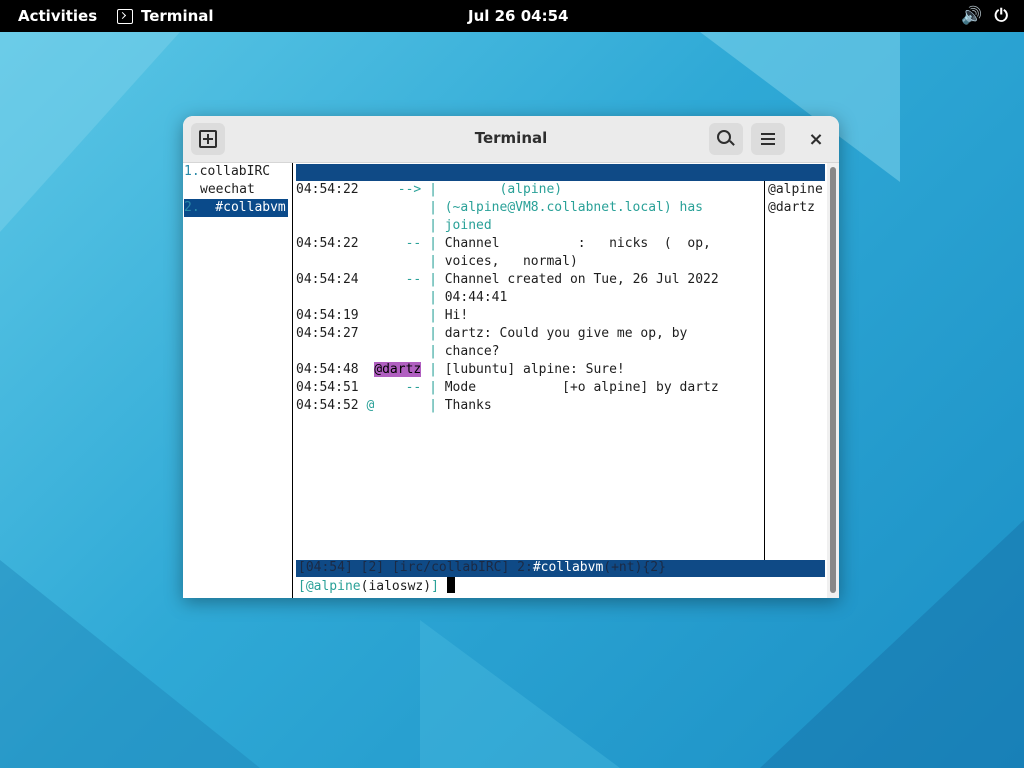 The width and height of the screenshot is (1024, 768). Describe the element at coordinates (560, 172) in the screenshot. I see `irc-title-bar` at that location.